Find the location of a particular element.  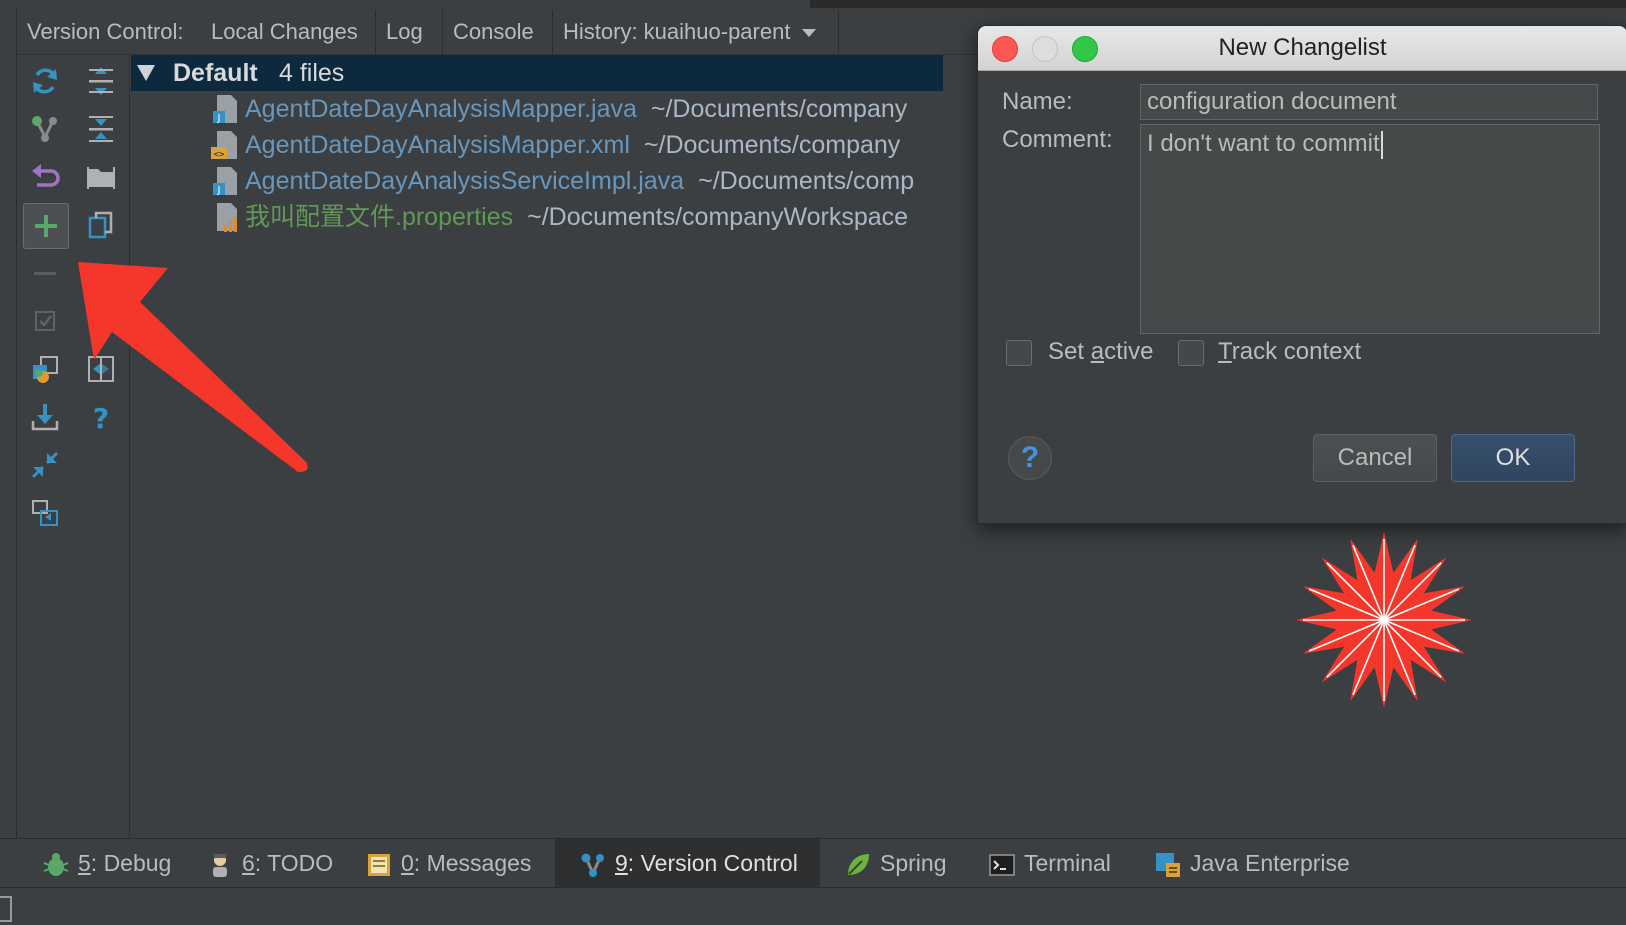

diff-icon is located at coordinates (101, 369).